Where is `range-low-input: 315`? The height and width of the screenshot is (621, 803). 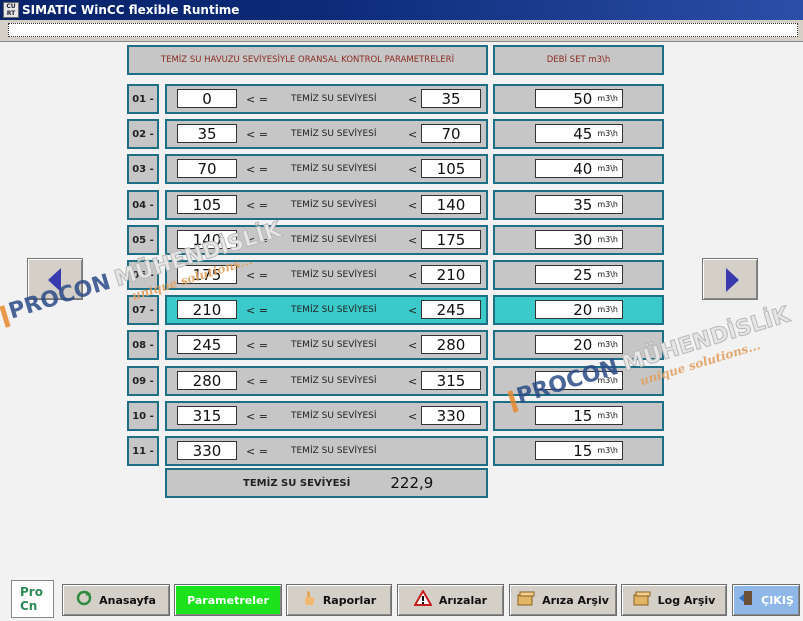
range-low-input: 315 is located at coordinates (207, 415).